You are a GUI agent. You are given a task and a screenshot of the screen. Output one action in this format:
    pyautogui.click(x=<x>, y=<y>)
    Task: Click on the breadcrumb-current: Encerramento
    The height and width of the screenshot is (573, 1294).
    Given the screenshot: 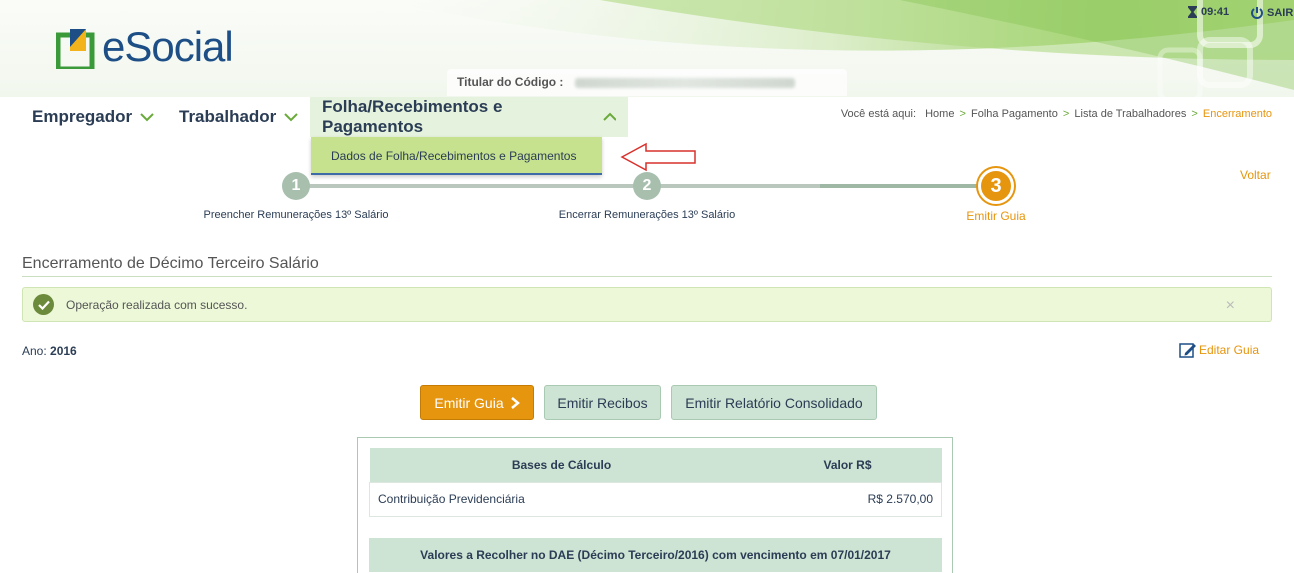 What is the action you would take?
    pyautogui.click(x=1237, y=114)
    